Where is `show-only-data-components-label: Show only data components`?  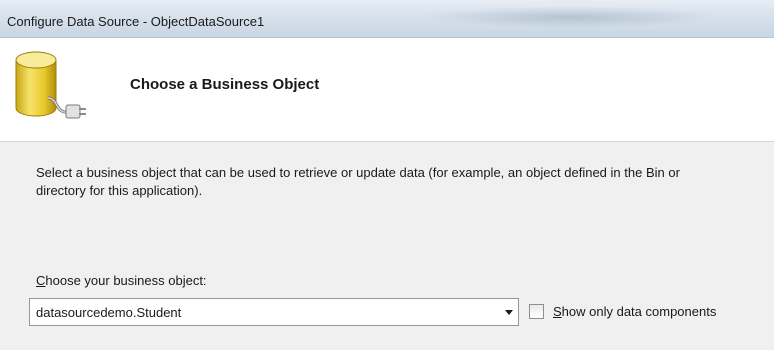
show-only-data-components-label: Show only data components is located at coordinates (634, 311).